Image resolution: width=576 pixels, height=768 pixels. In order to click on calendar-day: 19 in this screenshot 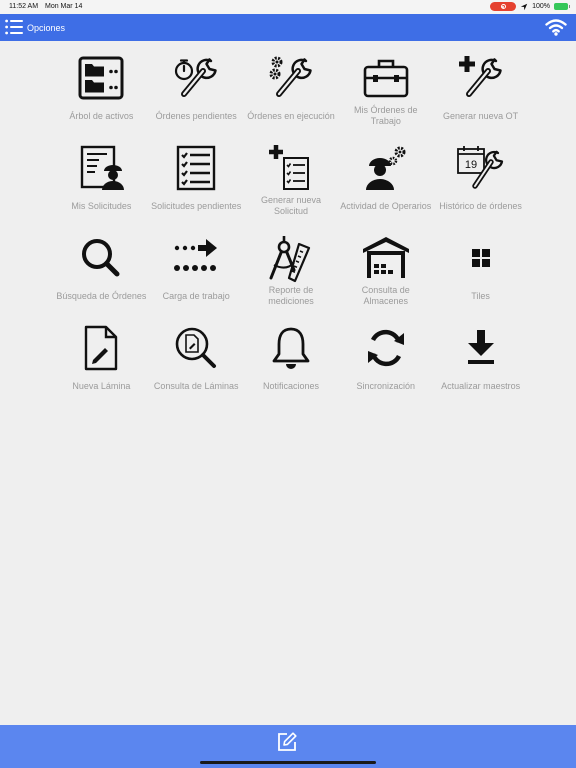, I will do `click(470, 165)`.